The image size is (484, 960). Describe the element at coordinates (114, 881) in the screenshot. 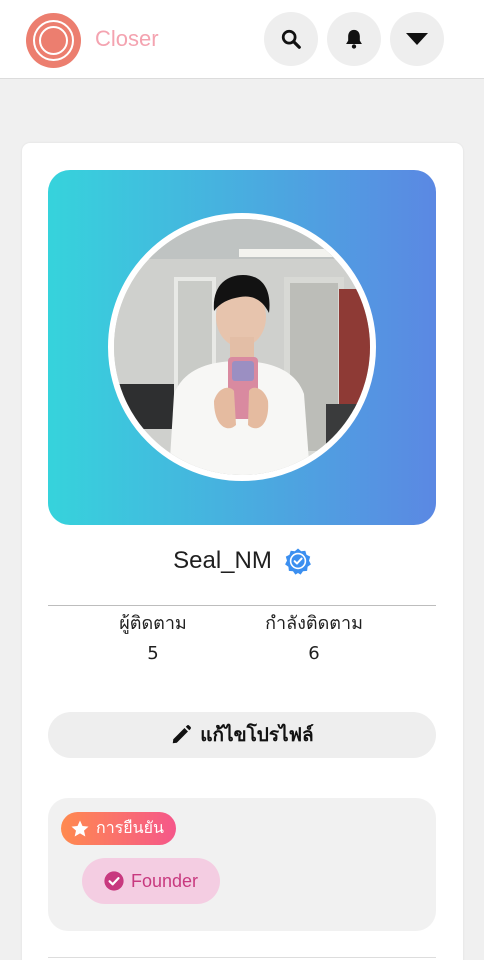

I see `check-circle-icon` at that location.